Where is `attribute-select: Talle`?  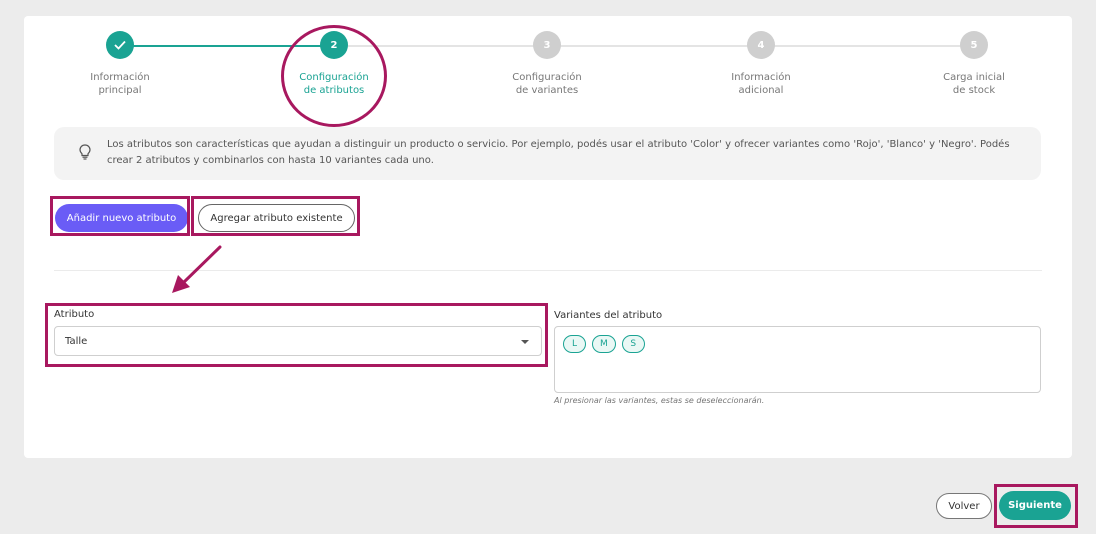 attribute-select: Talle is located at coordinates (298, 341).